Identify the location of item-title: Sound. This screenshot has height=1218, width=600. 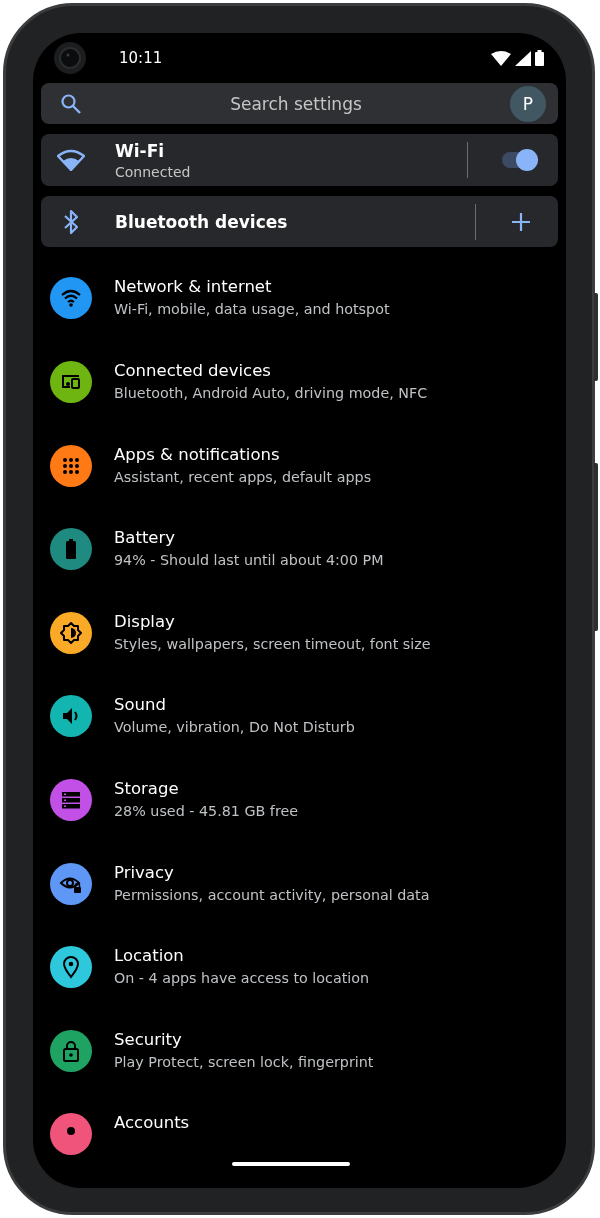
(140, 705).